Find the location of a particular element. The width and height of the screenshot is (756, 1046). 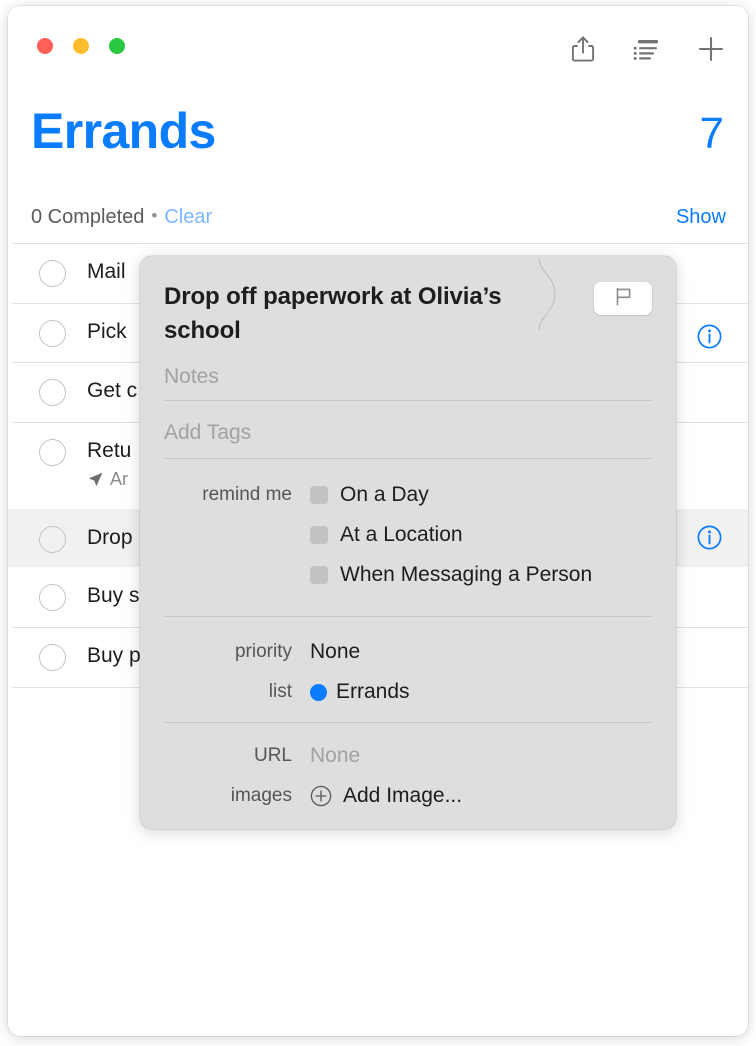

attributes-group: priority None list Errands is located at coordinates (408, 672).